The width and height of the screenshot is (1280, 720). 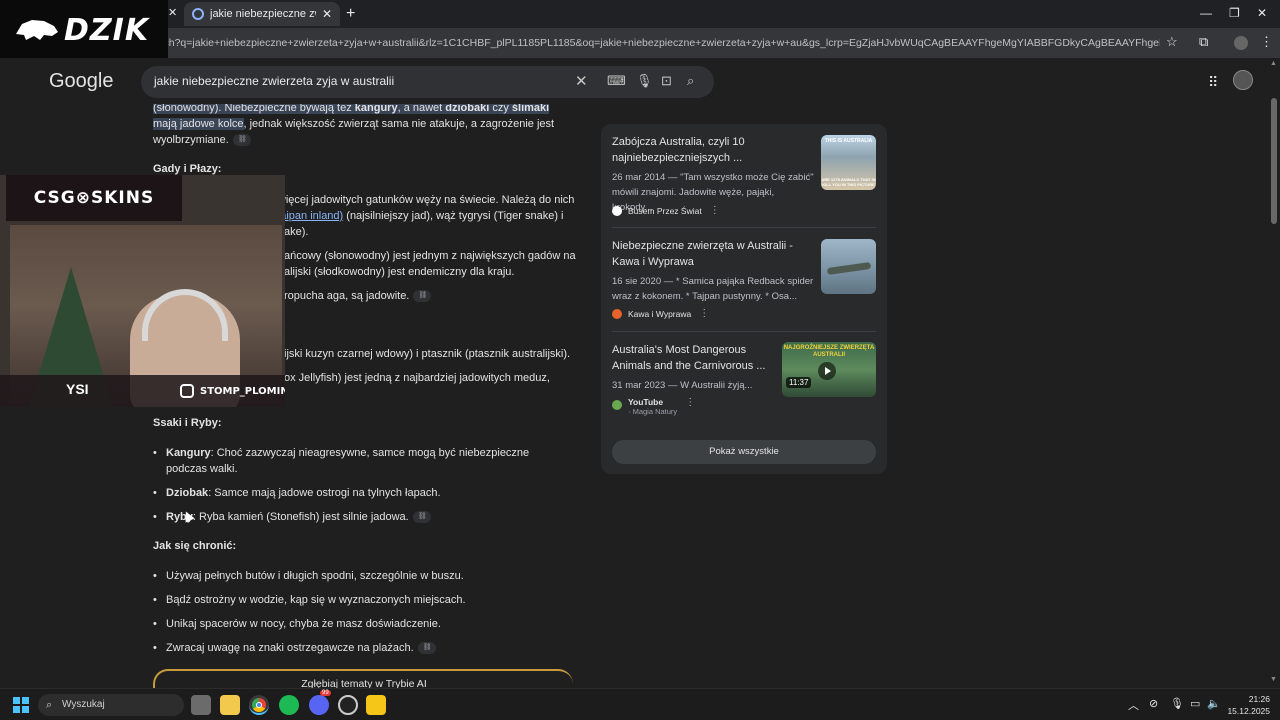 What do you see at coordinates (1262, 13) in the screenshot?
I see `window-close-icon: ✕` at bounding box center [1262, 13].